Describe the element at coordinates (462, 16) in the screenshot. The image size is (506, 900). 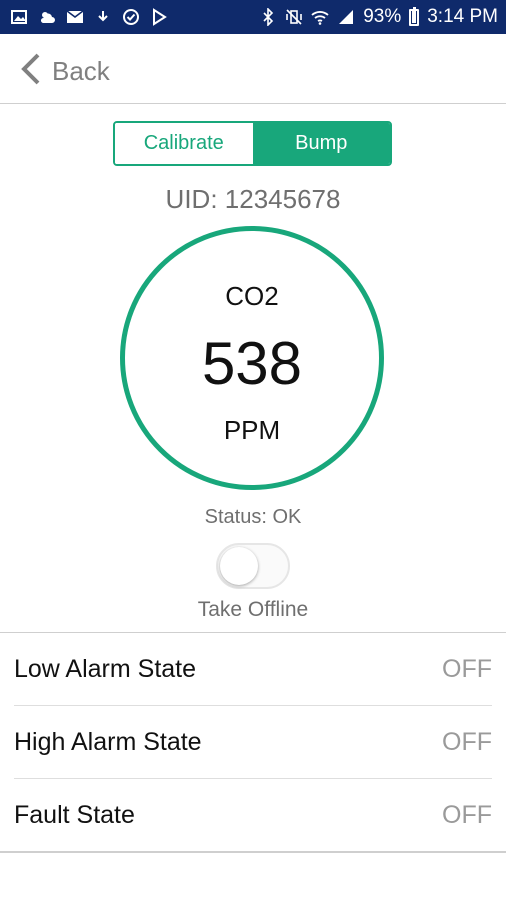
I see `clock: 3:14 PM` at that location.